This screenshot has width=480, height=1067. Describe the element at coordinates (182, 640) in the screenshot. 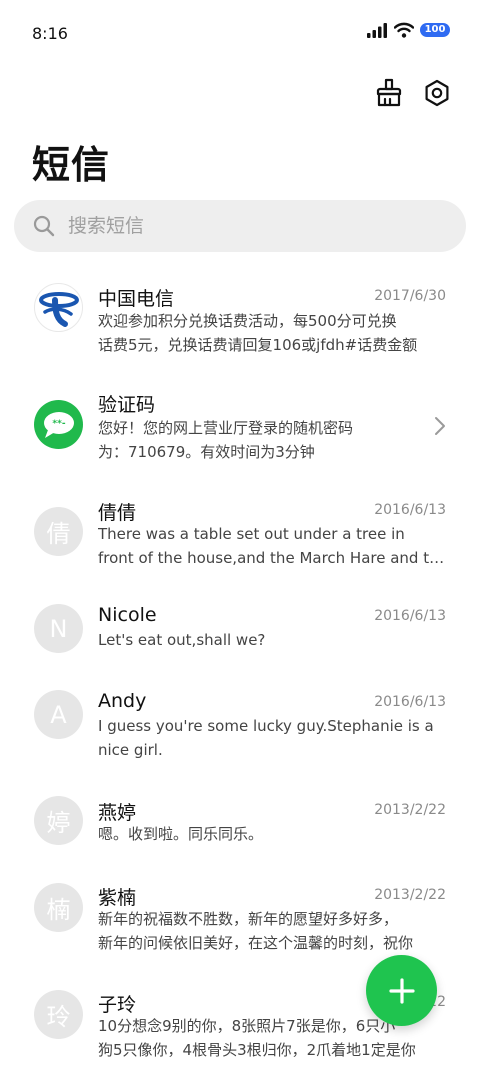

I see `preview-line: Let's eat out,shall we?` at that location.